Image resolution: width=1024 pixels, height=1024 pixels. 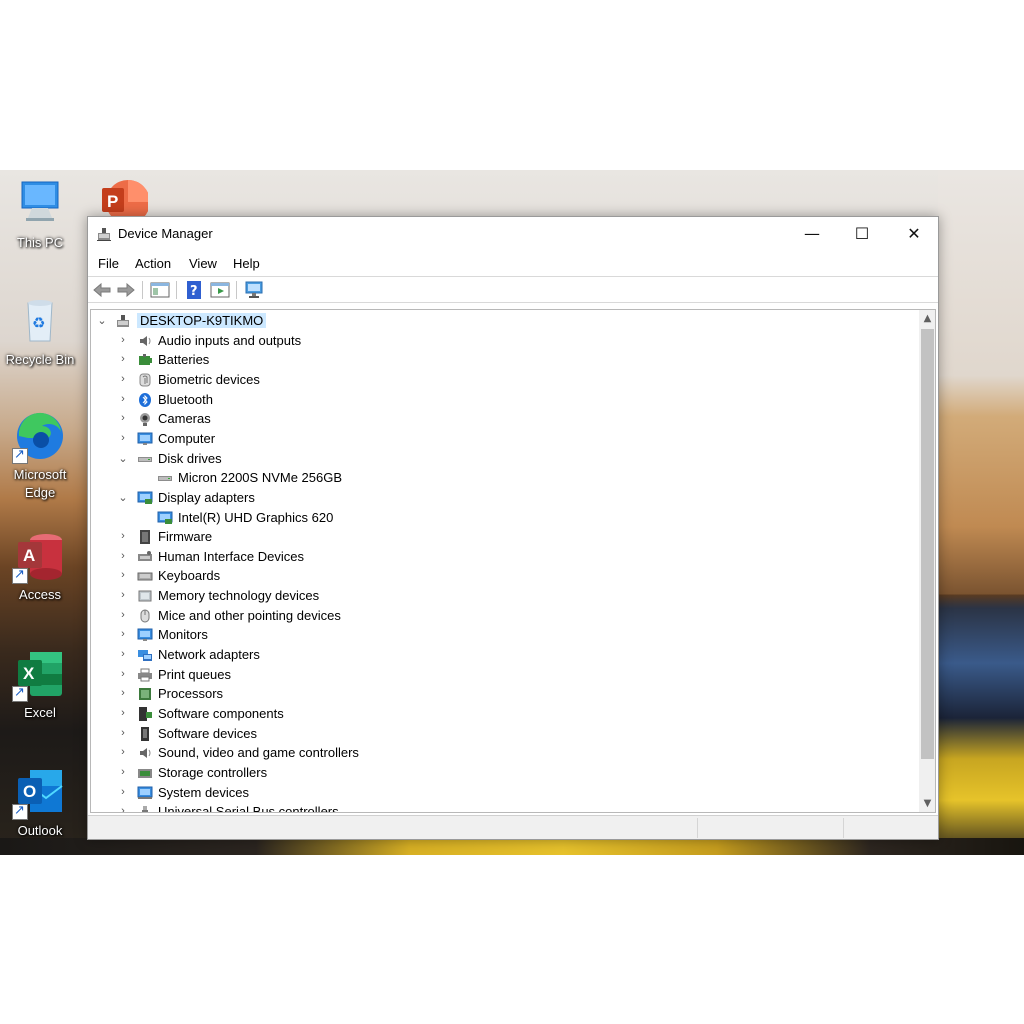 What do you see at coordinates (183, 635) in the screenshot?
I see `tree-item-label: Monitors` at bounding box center [183, 635].